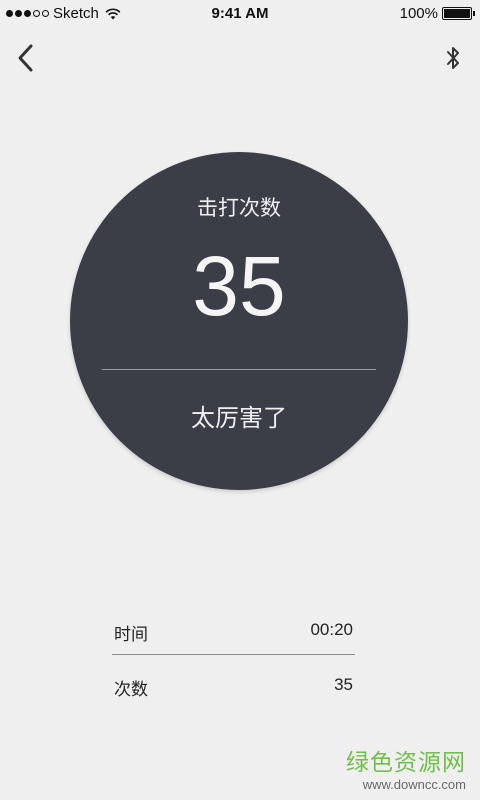 The height and width of the screenshot is (800, 480). Describe the element at coordinates (414, 784) in the screenshot. I see `watermark-url: www.downcc.com` at that location.